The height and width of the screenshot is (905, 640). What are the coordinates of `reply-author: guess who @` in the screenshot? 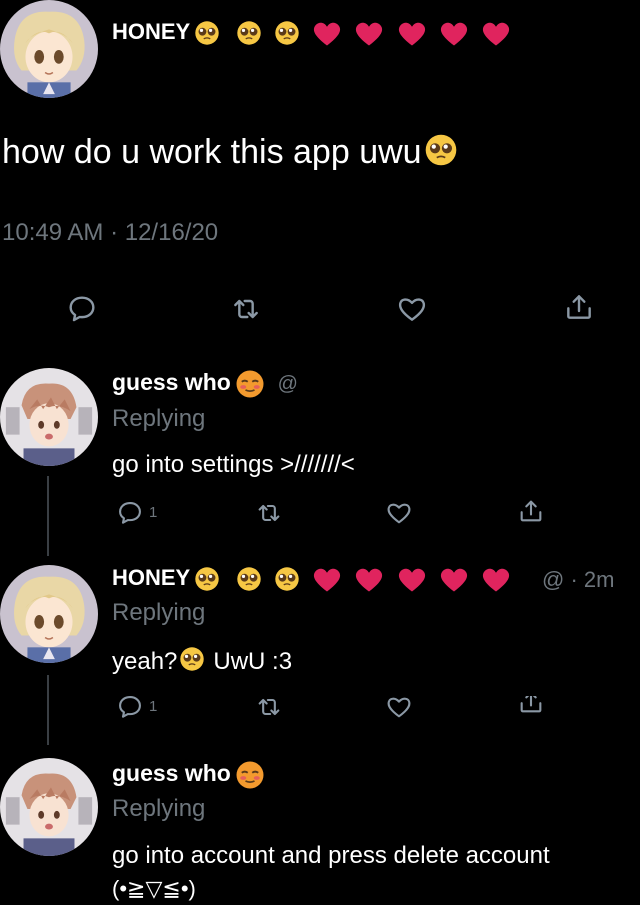 It's located at (205, 383).